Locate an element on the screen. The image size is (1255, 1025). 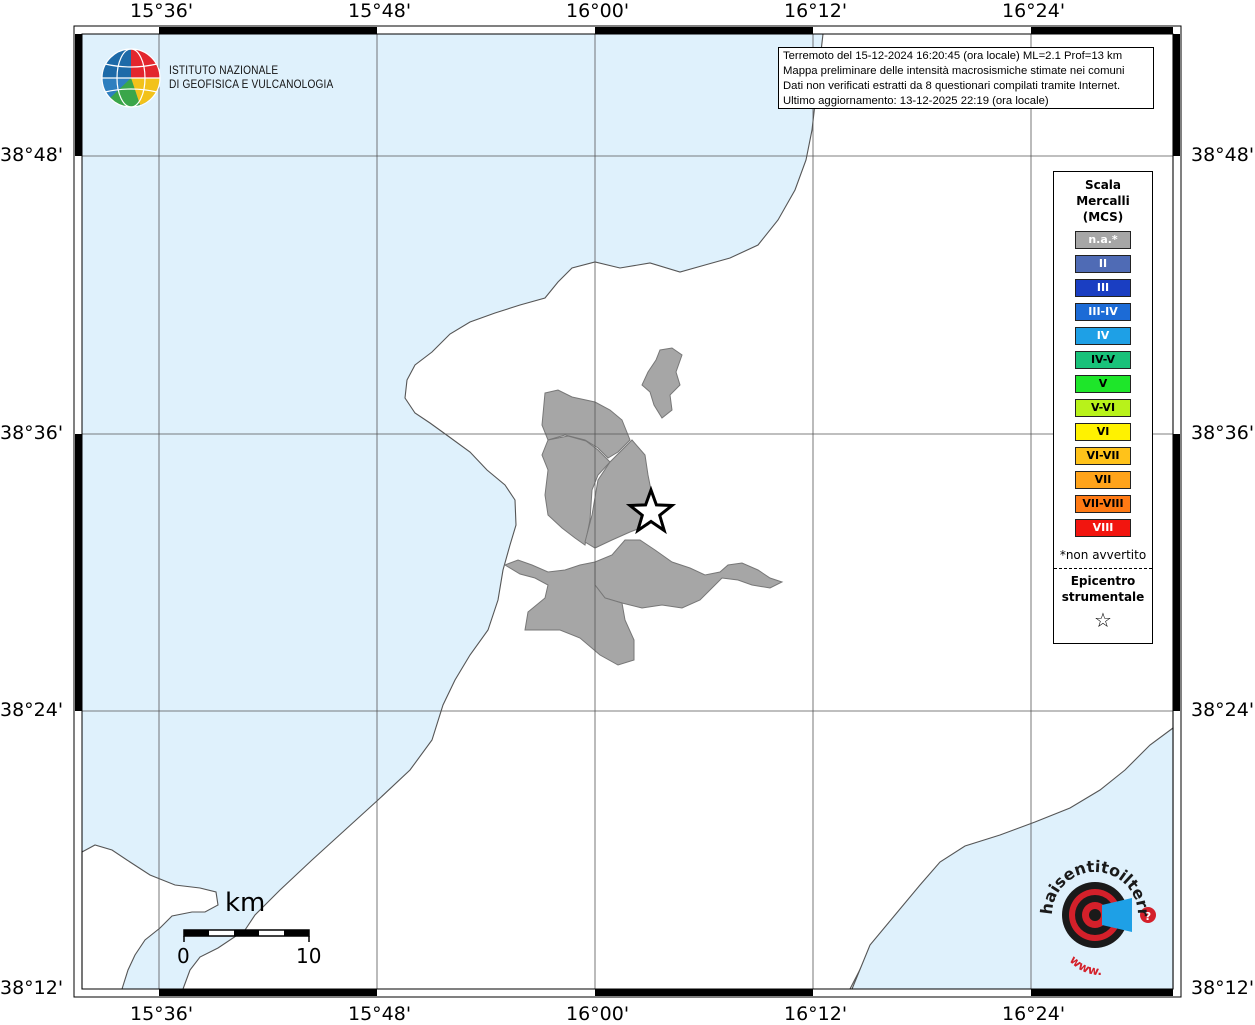
ingv-logo-icon is located at coordinates (131, 78).